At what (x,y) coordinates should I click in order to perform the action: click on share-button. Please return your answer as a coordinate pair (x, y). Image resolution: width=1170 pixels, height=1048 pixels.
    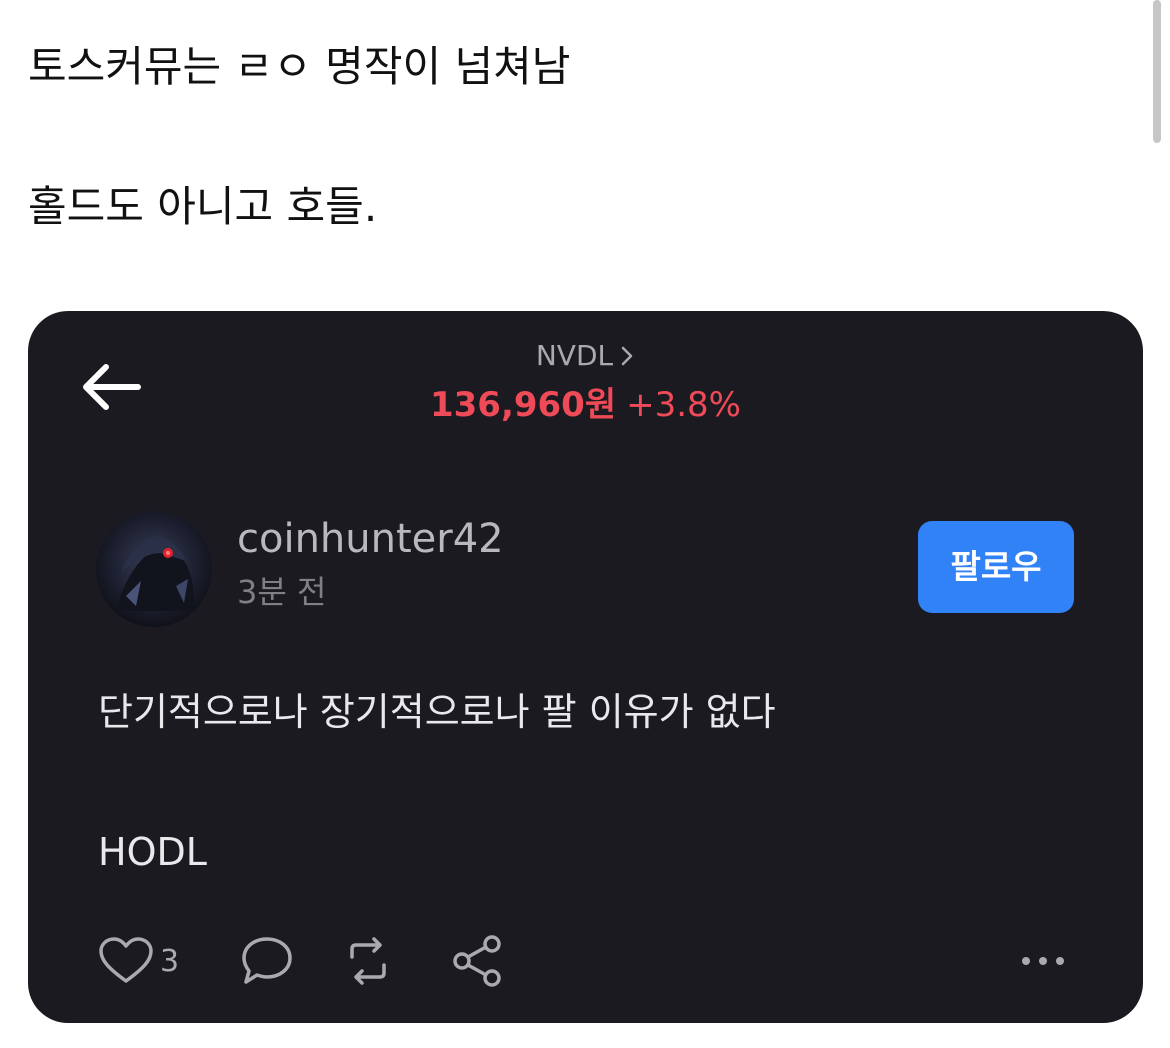
    Looking at the image, I should click on (478, 961).